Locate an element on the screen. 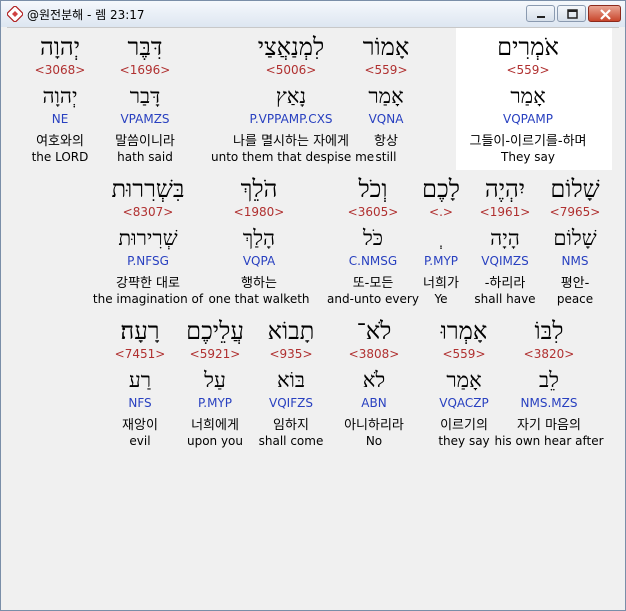  morphology-code: P.NFSG is located at coordinates (148, 261).